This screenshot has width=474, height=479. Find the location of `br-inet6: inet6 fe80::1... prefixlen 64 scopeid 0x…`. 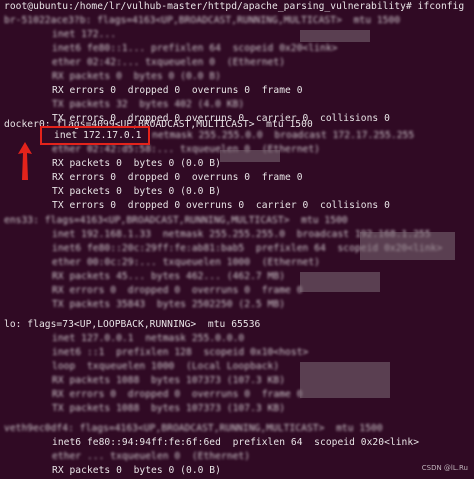

br-inet6: inet6 fe80::1... prefixlen 64 scopeid 0x… is located at coordinates (195, 48).